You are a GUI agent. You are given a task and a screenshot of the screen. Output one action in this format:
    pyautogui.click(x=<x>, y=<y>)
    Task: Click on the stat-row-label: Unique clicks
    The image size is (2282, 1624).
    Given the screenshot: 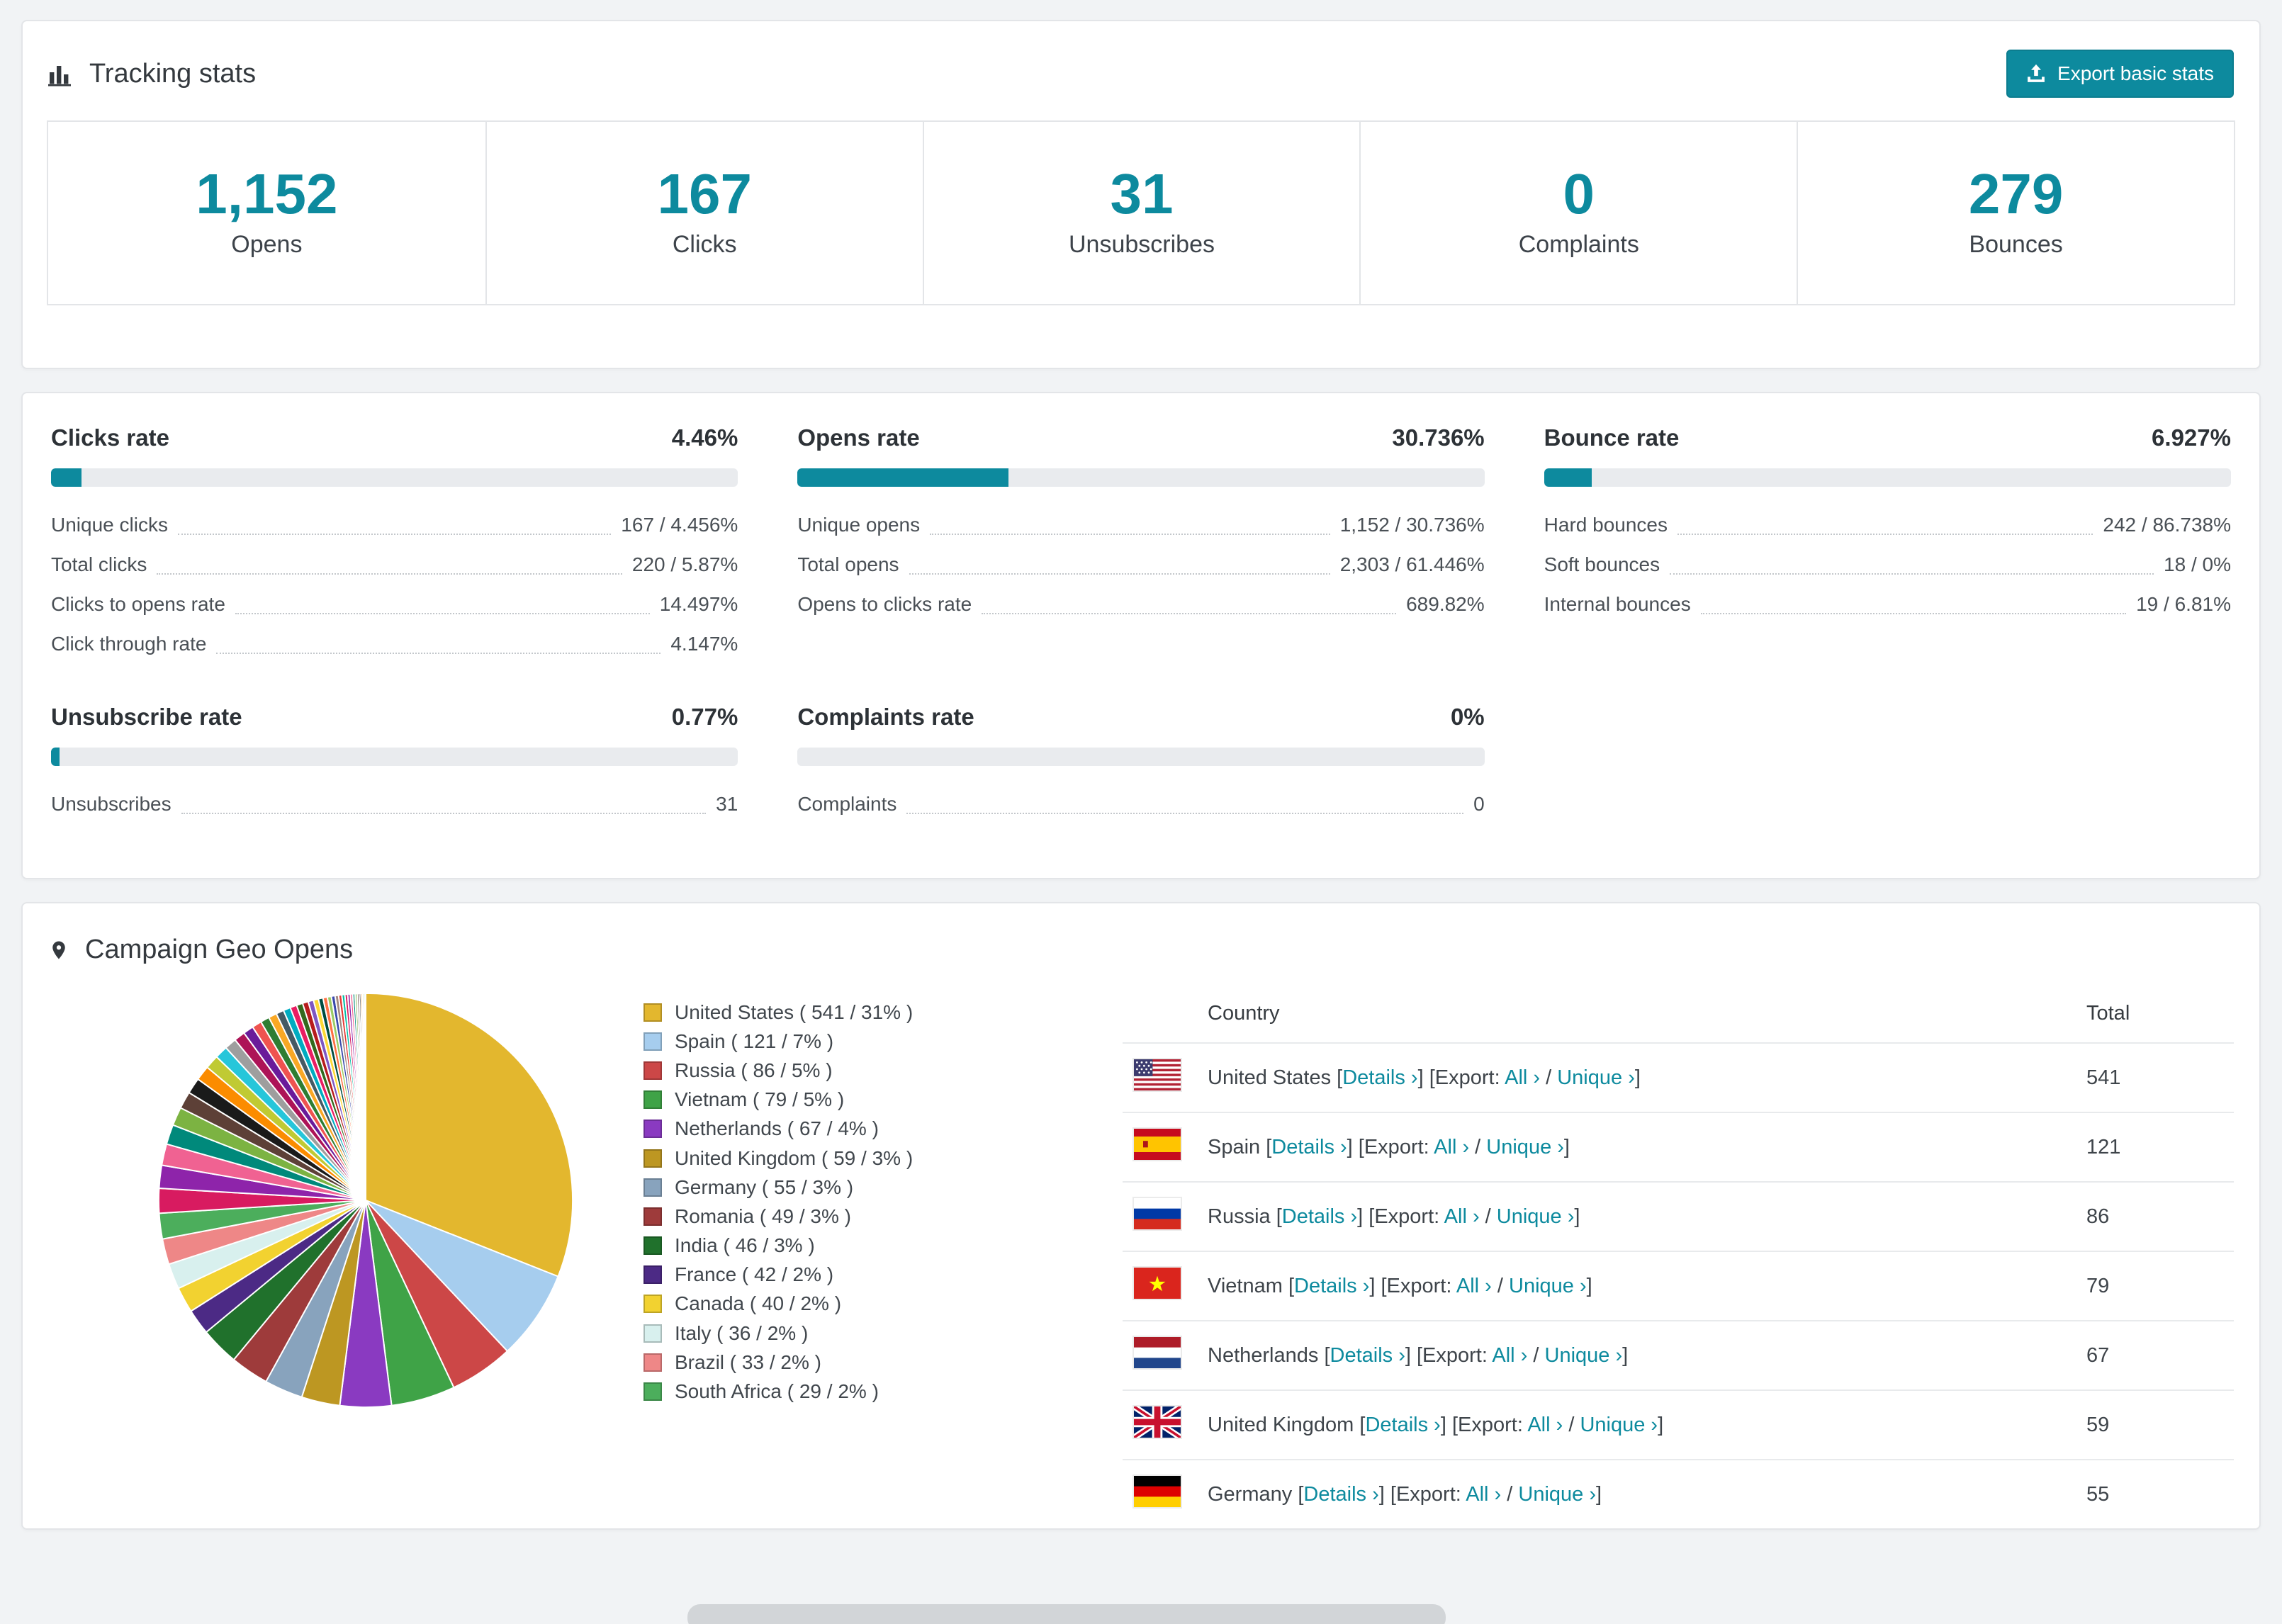 What is the action you would take?
    pyautogui.click(x=110, y=525)
    